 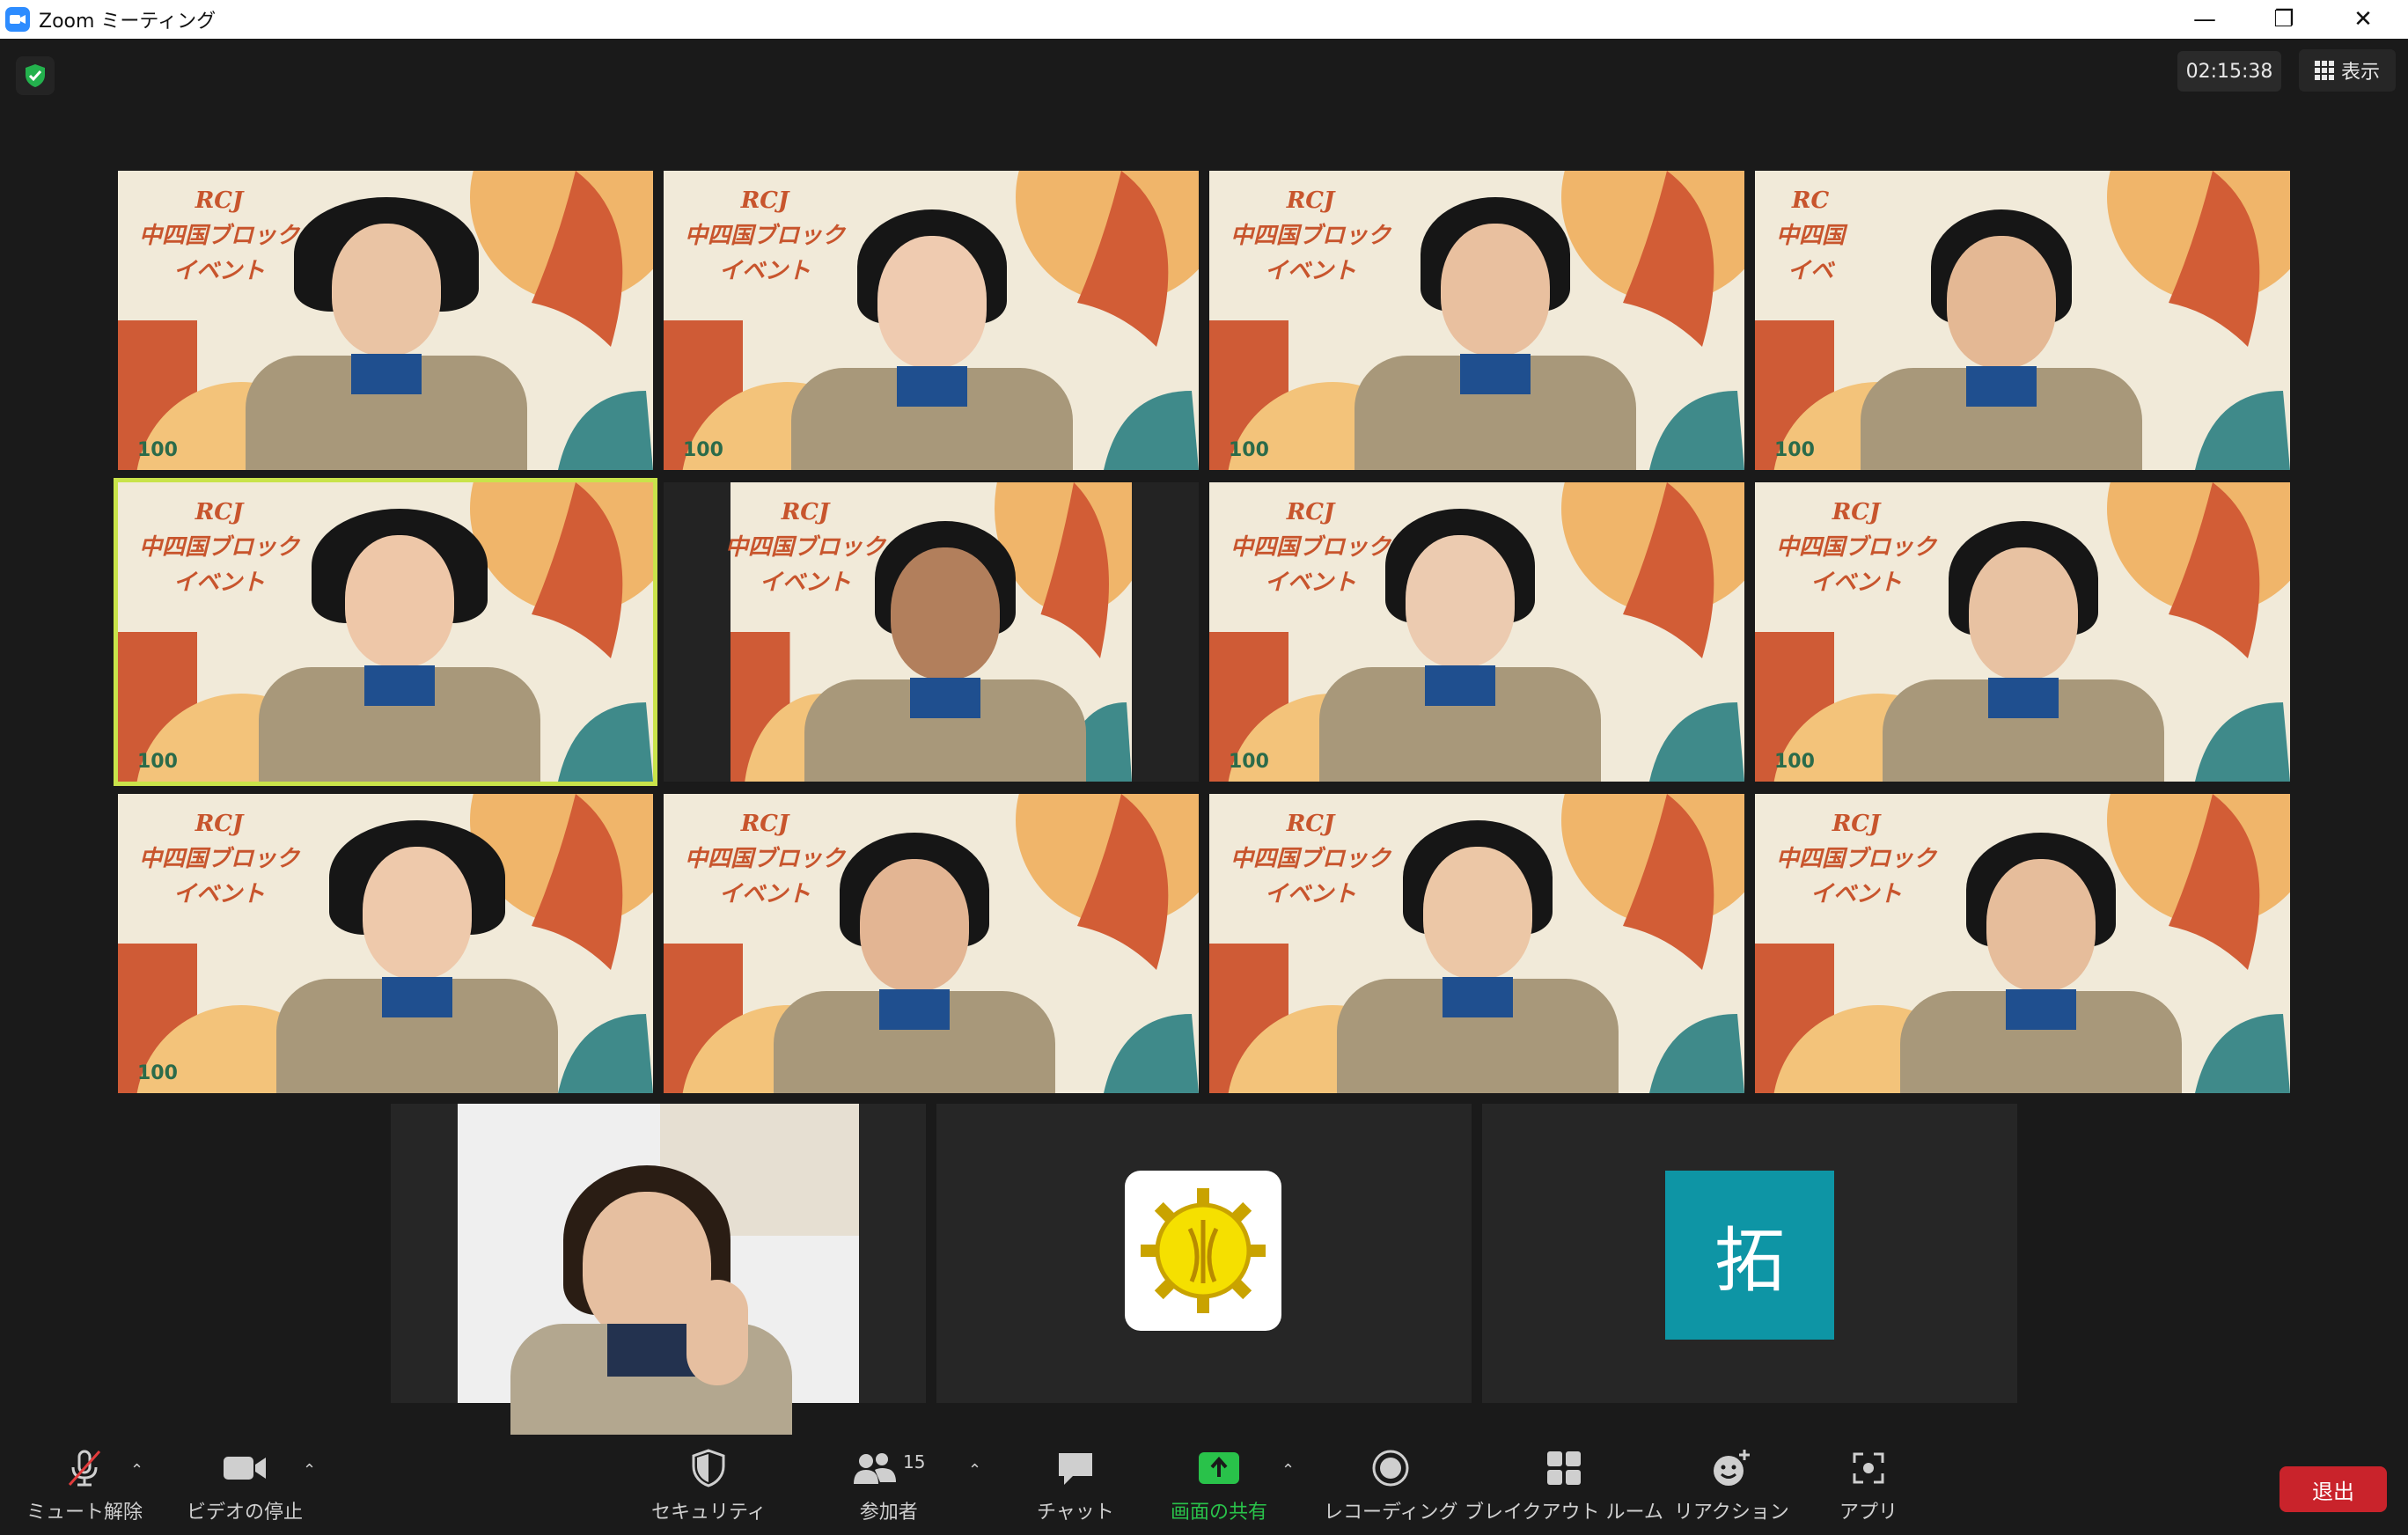 I want to click on stop-video-button: ビデオの停止, so click(x=245, y=1483).